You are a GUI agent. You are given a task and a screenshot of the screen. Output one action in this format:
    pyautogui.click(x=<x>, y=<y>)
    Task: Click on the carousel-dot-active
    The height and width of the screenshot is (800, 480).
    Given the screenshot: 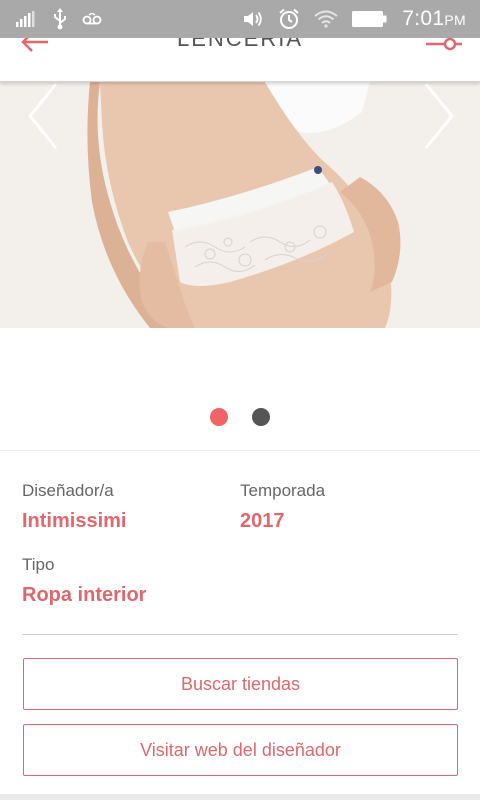 What is the action you would take?
    pyautogui.click(x=219, y=417)
    